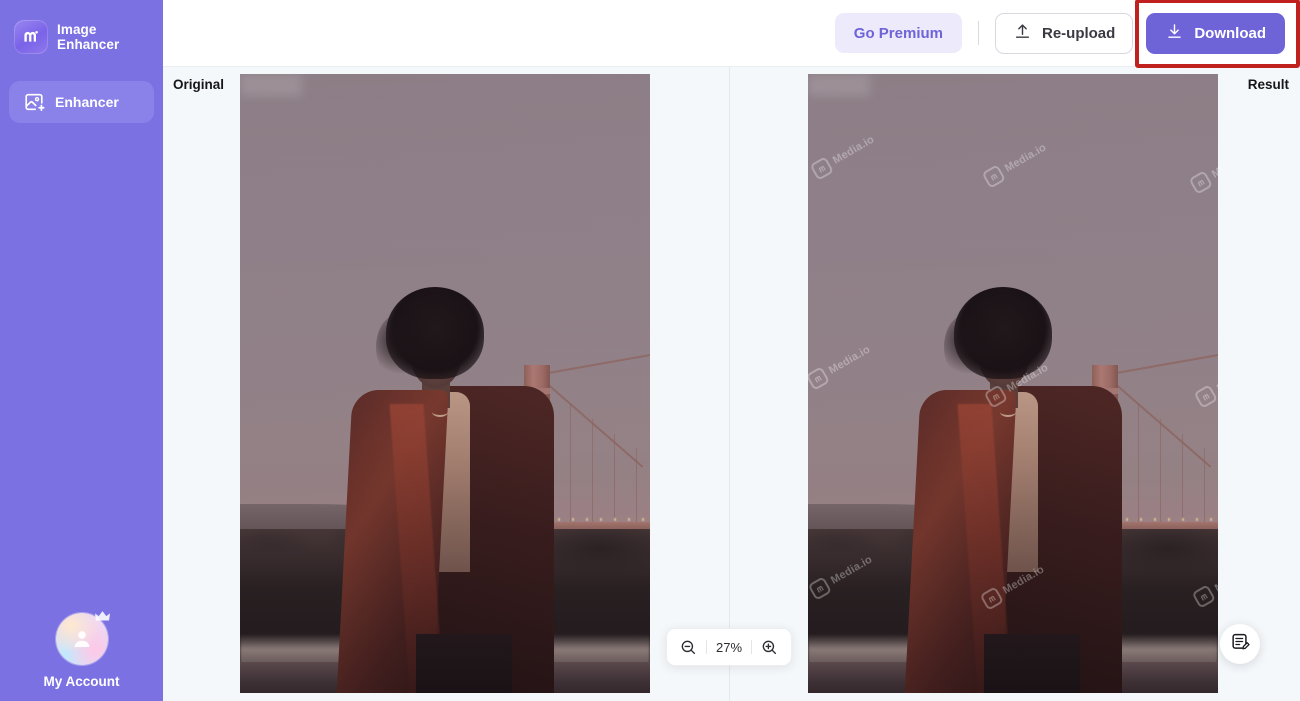 The width and height of the screenshot is (1300, 701). Describe the element at coordinates (1230, 33) in the screenshot. I see `download-label: Download` at that location.